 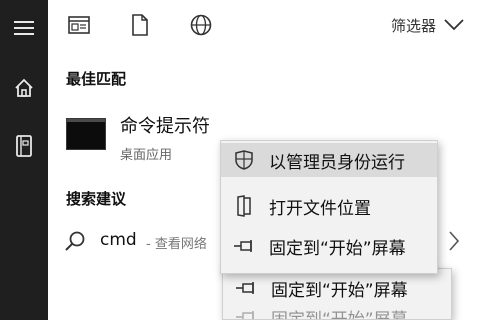 I want to click on apps-filter-button, so click(x=79, y=25).